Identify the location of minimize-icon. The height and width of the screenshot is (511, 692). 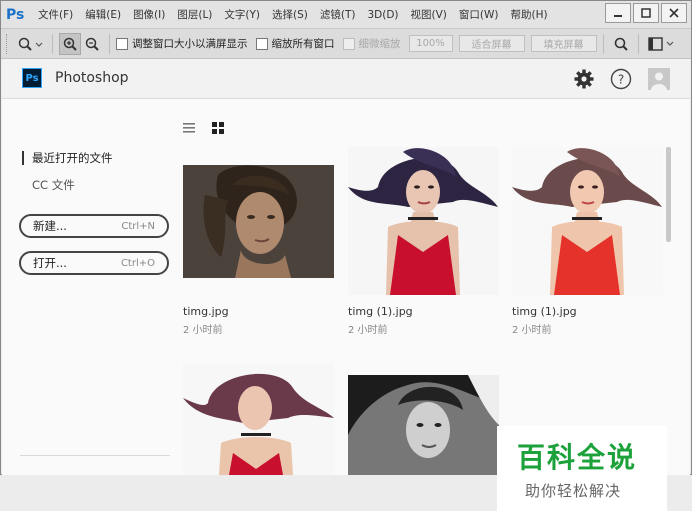
(618, 16).